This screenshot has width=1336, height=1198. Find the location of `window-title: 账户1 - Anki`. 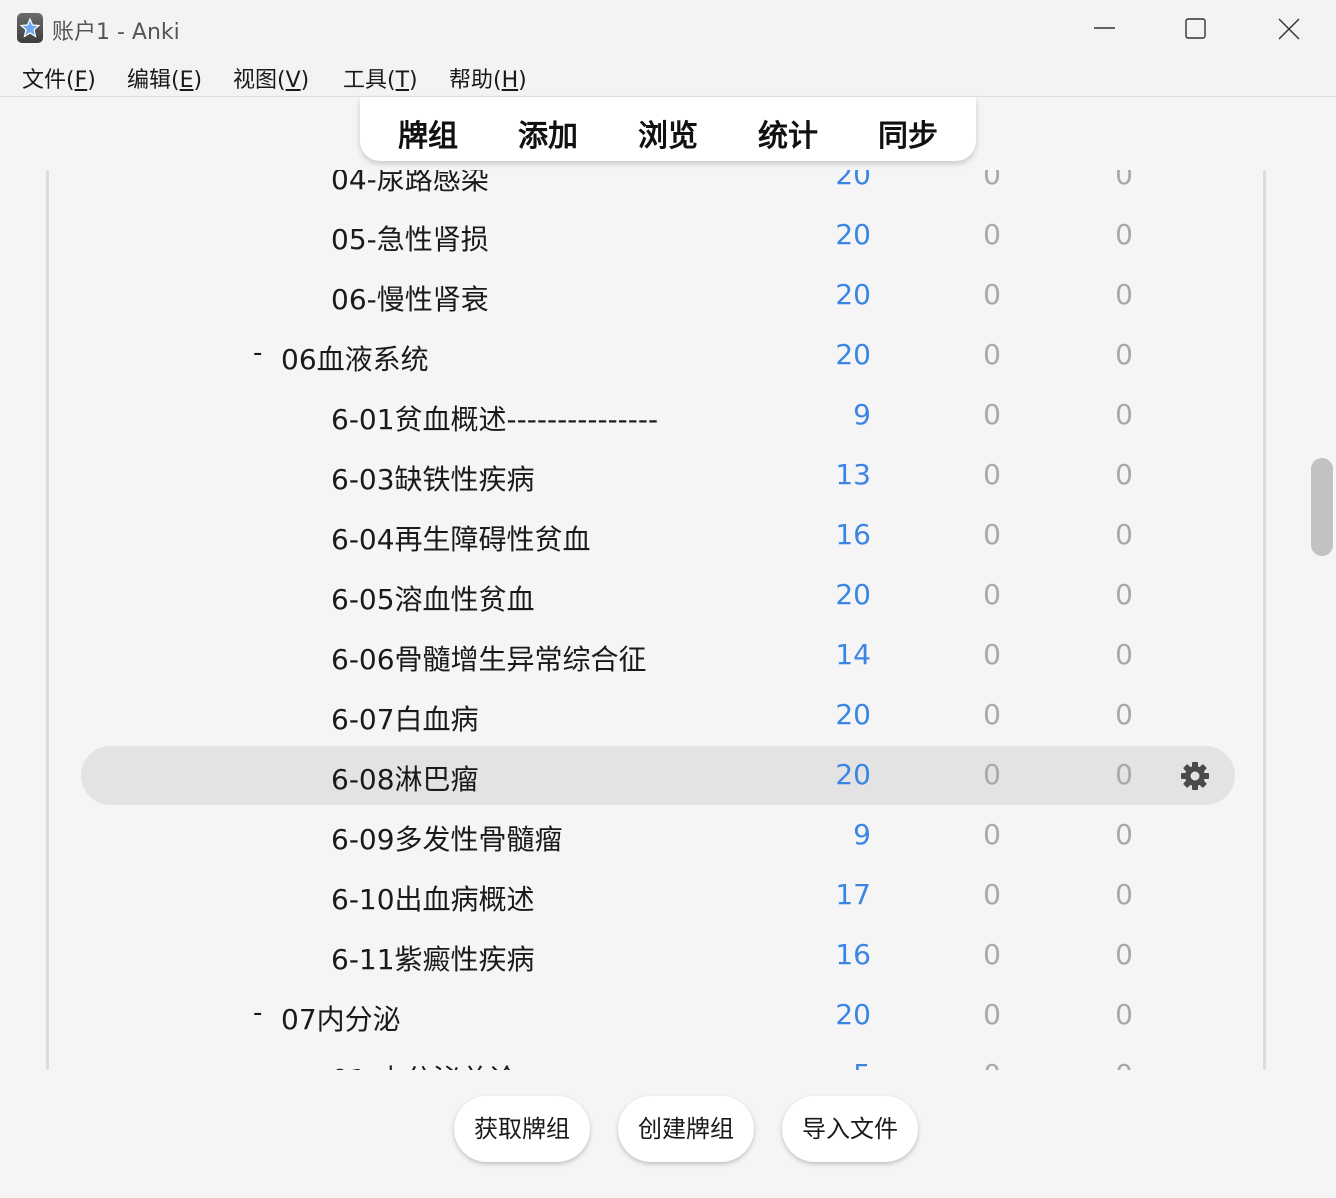

window-title: 账户1 - Anki is located at coordinates (116, 32).